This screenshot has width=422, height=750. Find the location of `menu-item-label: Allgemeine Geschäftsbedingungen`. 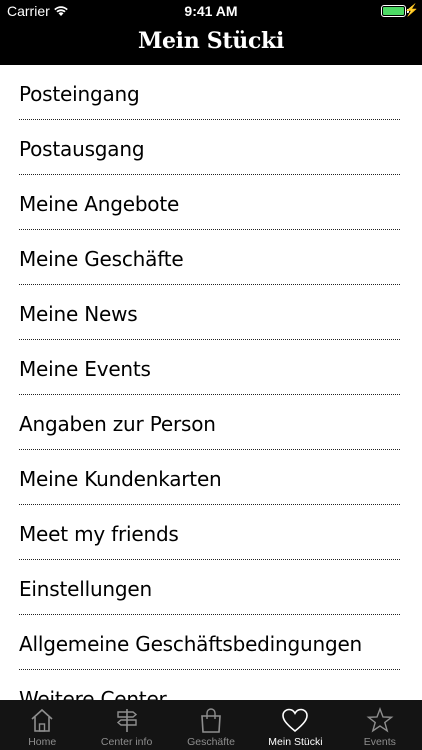

menu-item-label: Allgemeine Geschäftsbedingungen is located at coordinates (191, 644).